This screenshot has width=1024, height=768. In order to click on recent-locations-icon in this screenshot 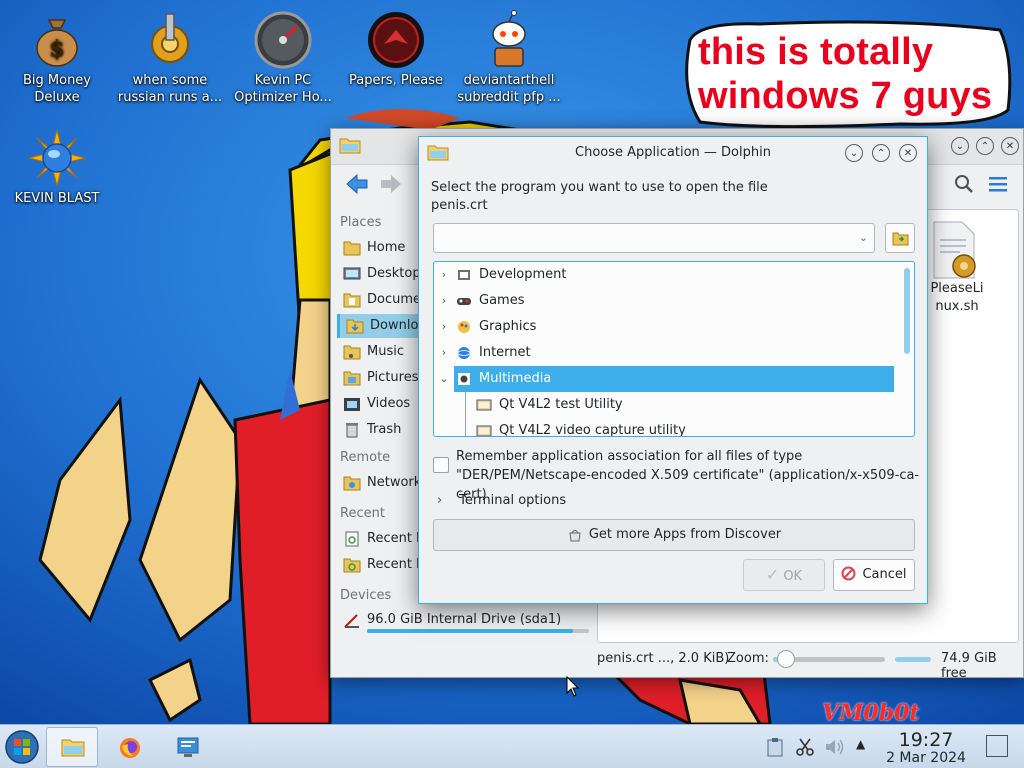, I will do `click(352, 565)`.